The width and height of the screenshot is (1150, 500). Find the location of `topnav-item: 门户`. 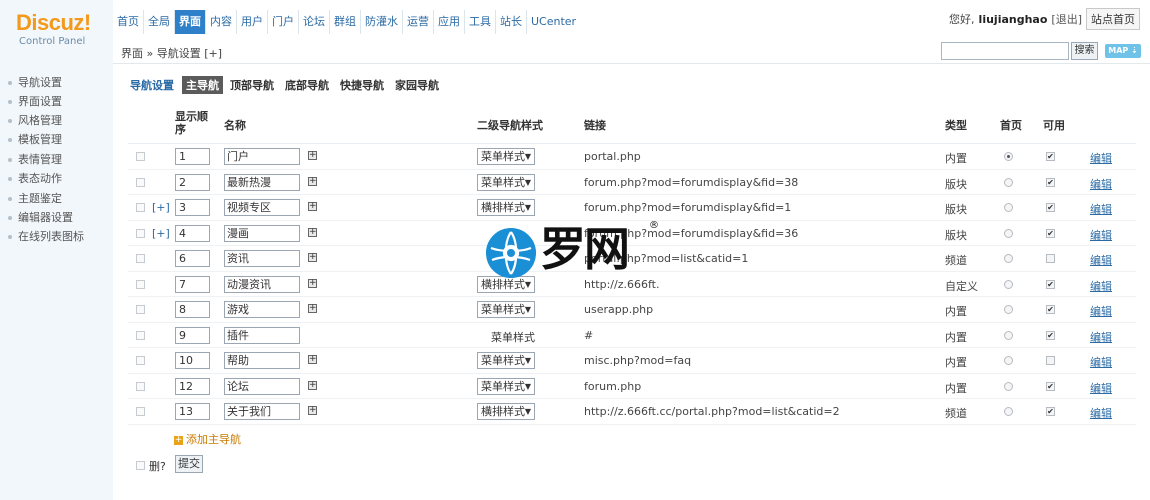

topnav-item: 门户 is located at coordinates (283, 22).